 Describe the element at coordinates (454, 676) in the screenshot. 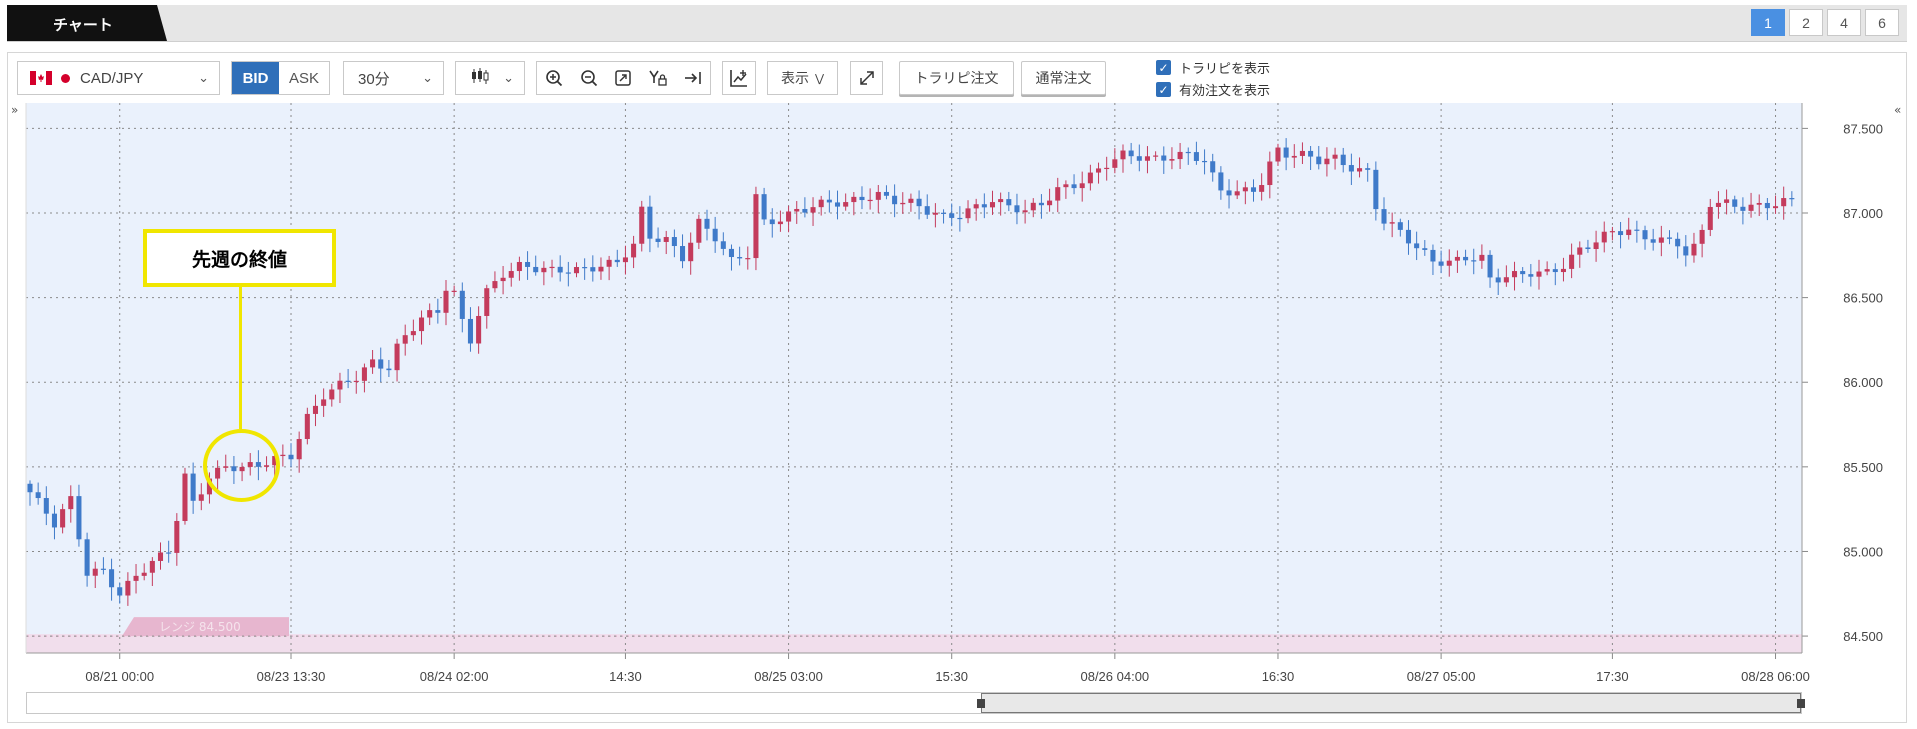

I see `x-tick-label: 08/24 02:00` at that location.